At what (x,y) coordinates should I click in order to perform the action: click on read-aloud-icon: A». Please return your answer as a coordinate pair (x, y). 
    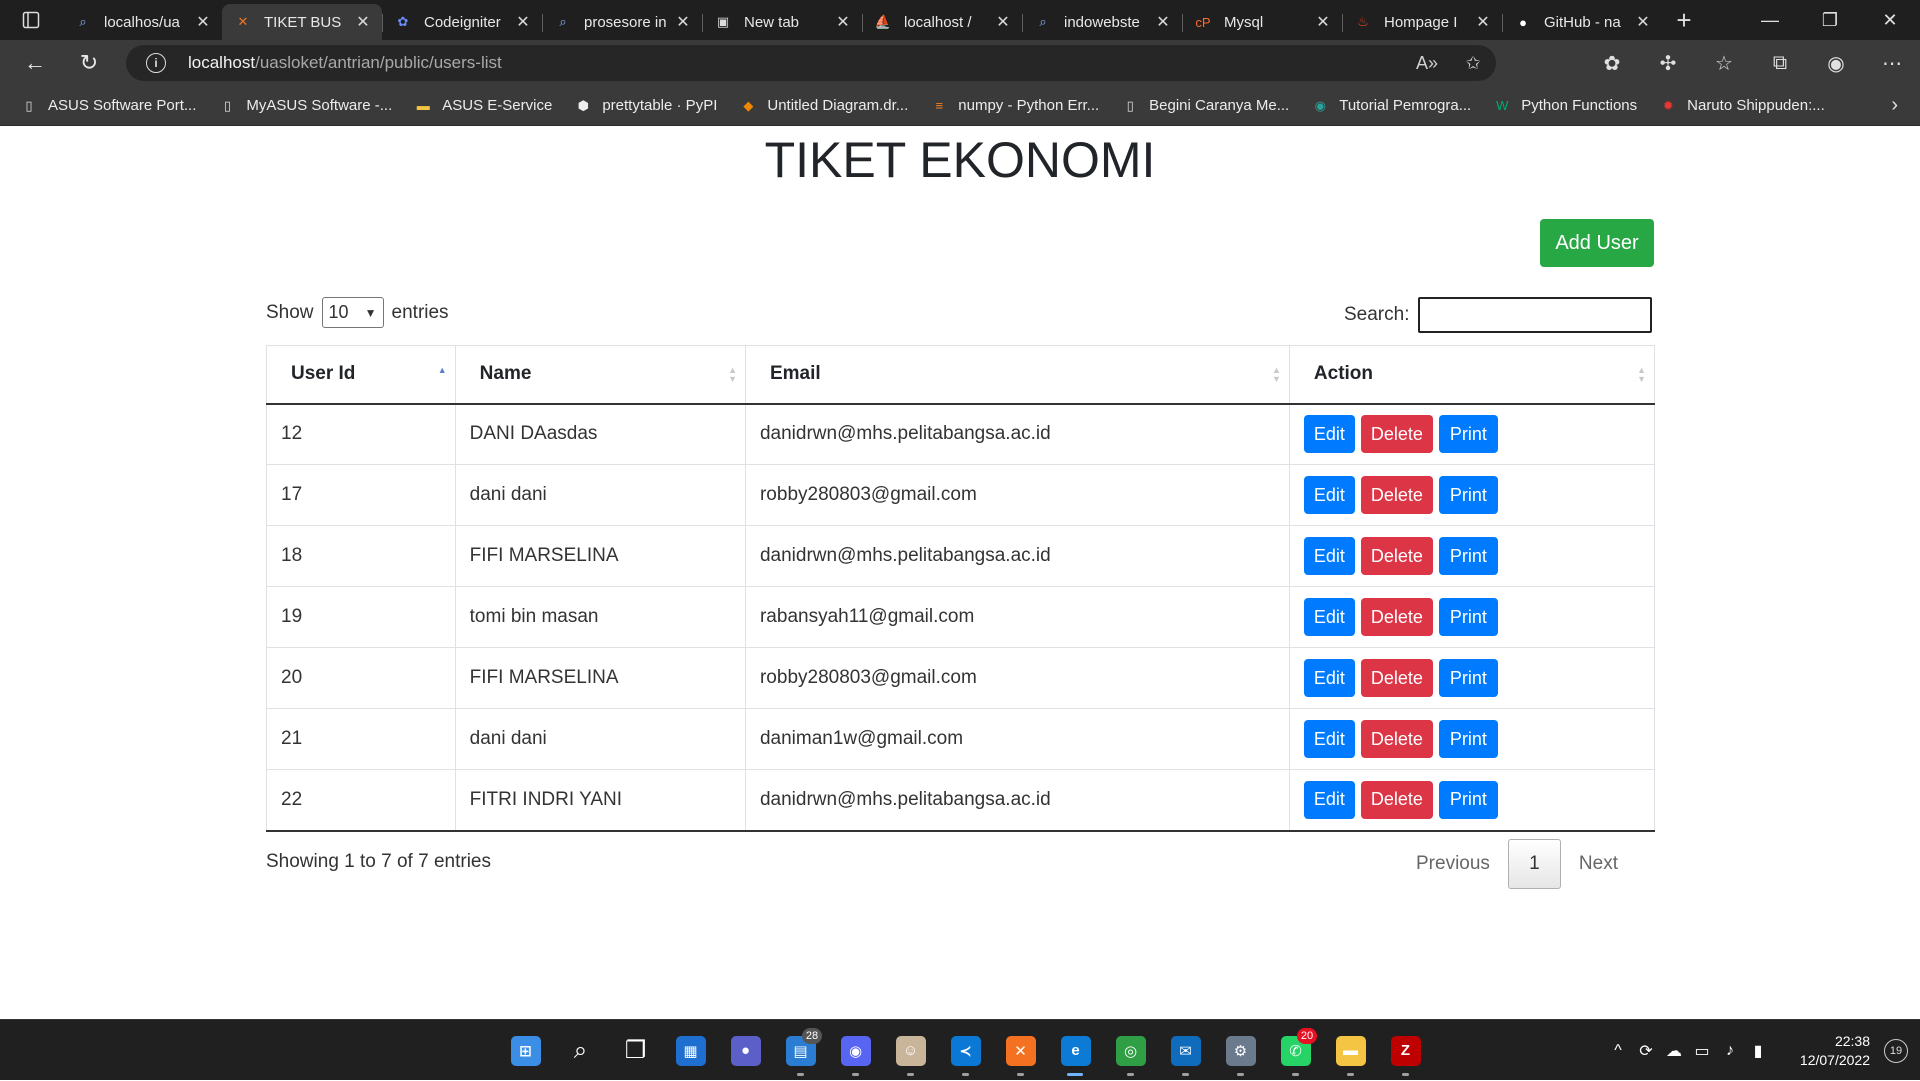
    Looking at the image, I should click on (1427, 63).